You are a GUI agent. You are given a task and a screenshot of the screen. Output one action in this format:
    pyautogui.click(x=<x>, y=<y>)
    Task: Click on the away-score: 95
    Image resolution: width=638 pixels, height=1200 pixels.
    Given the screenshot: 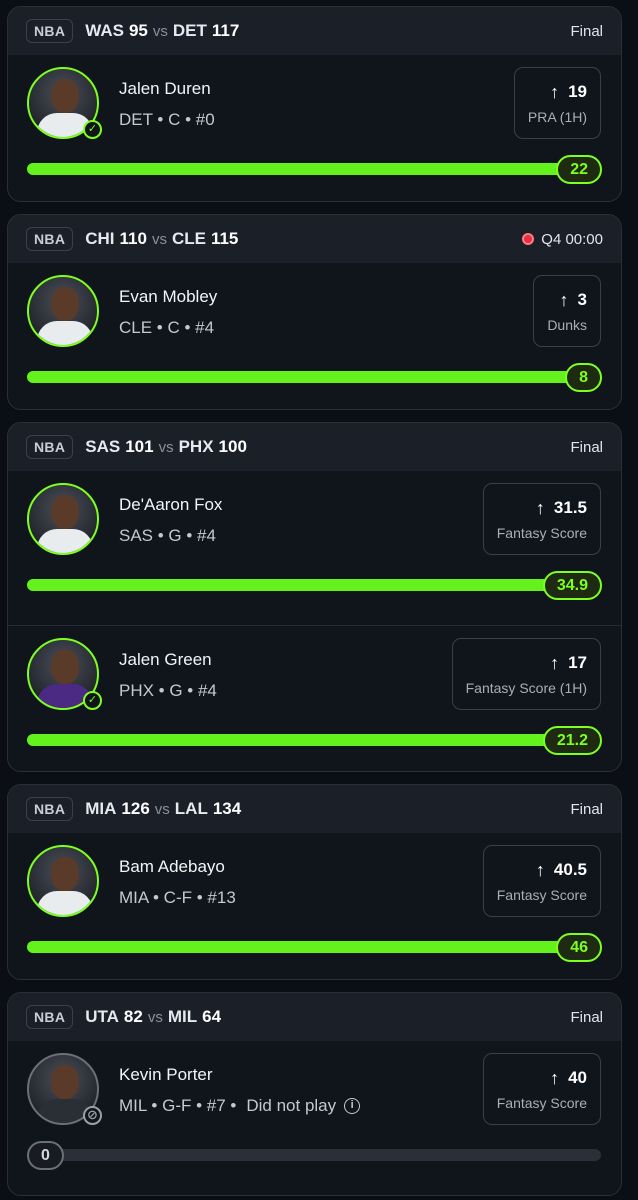 What is the action you would take?
    pyautogui.click(x=138, y=30)
    